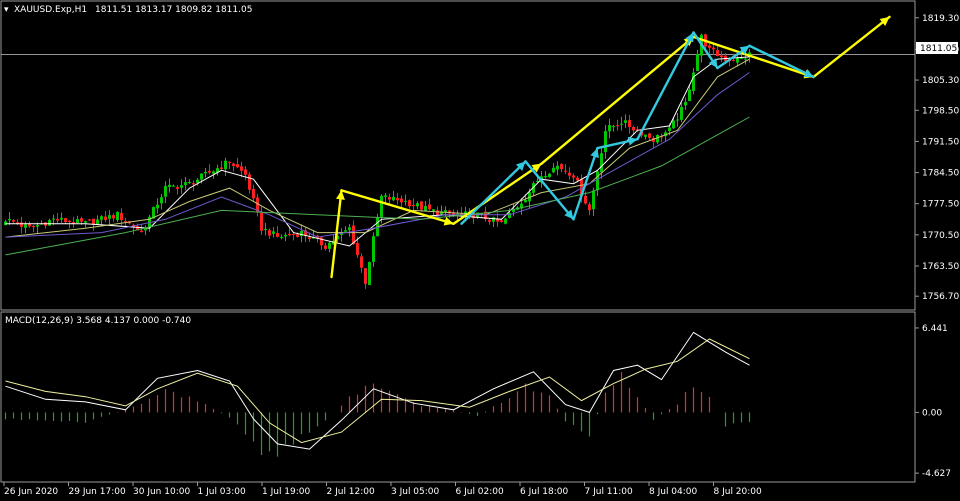 The height and width of the screenshot is (501, 960). I want to click on price-axis-label: 1819.30, so click(940, 19).